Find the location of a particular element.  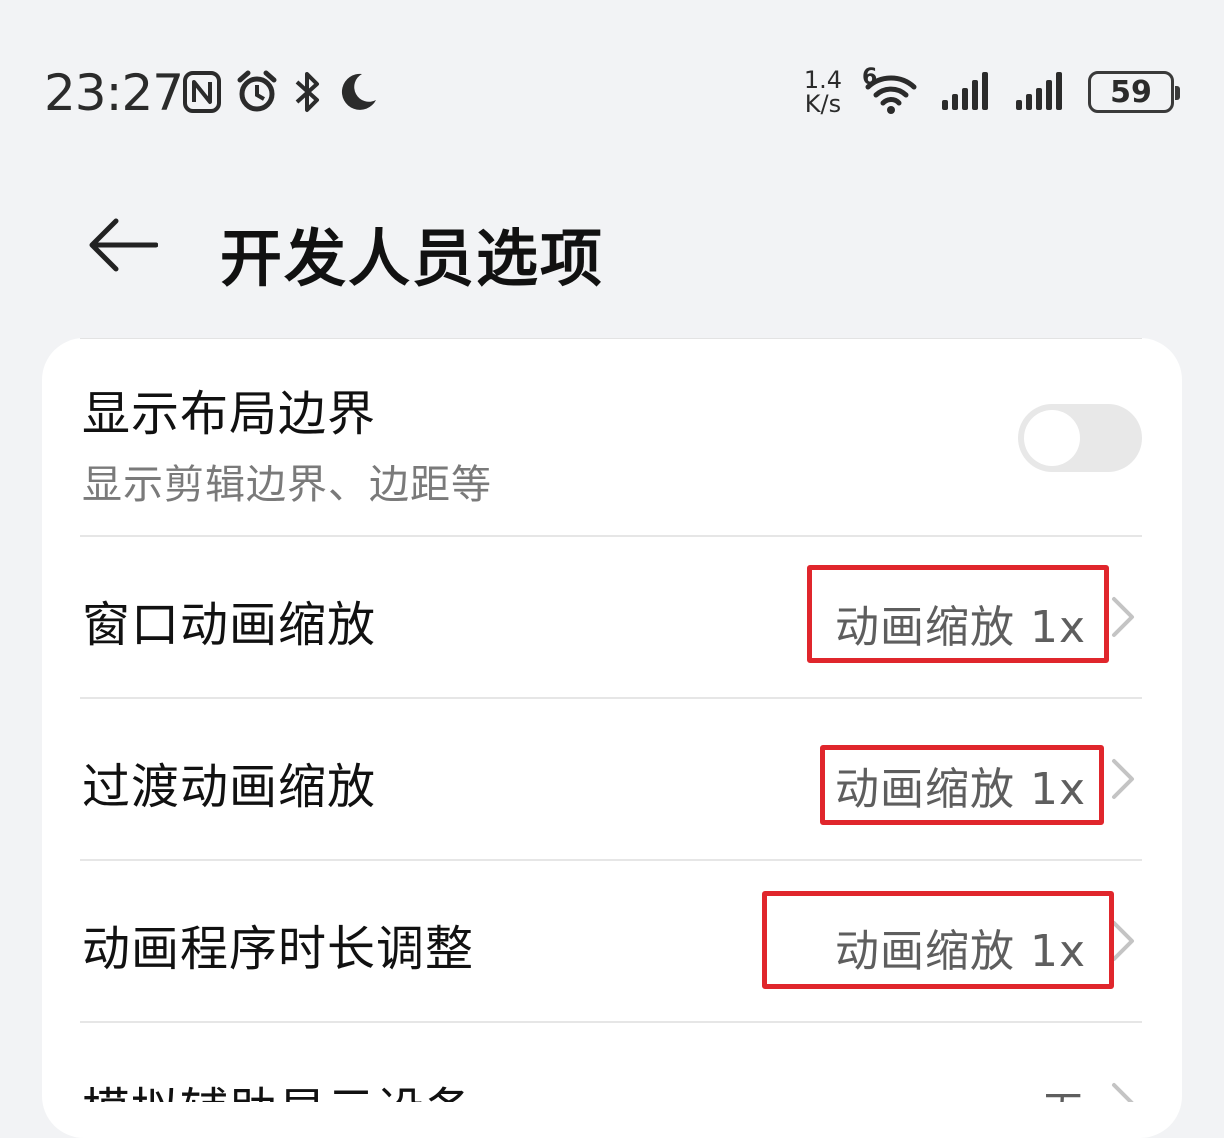

alarm-icon is located at coordinates (257, 92).